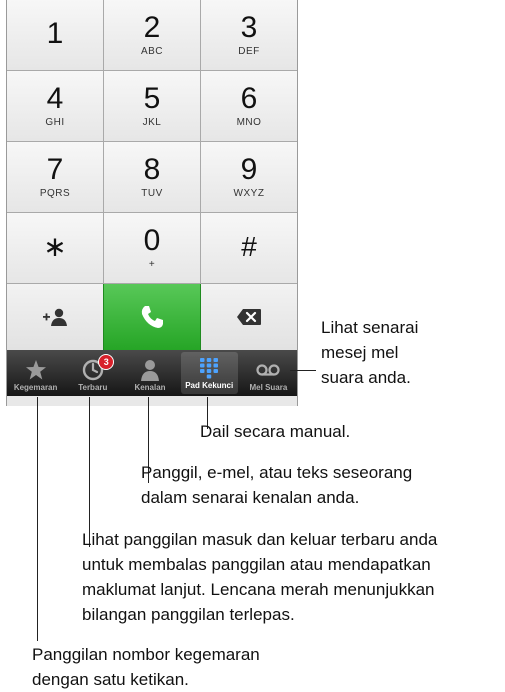  I want to click on add-contact-icon, so click(55, 317).